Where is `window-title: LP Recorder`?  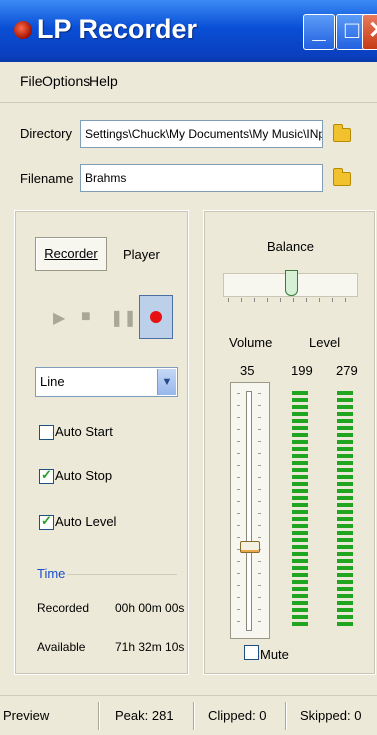
window-title: LP Recorder is located at coordinates (117, 29).